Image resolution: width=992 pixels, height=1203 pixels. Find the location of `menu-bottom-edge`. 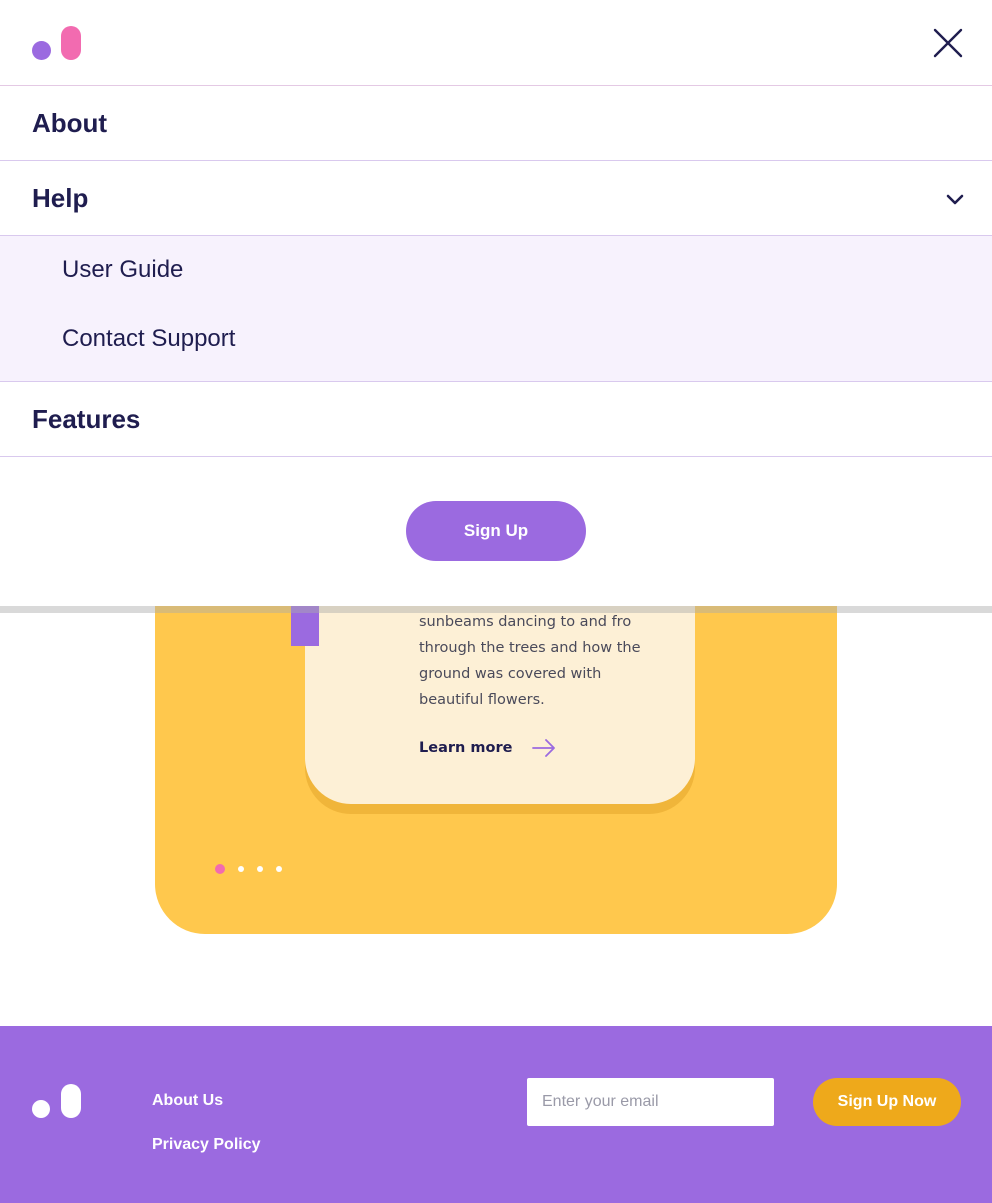

menu-bottom-edge is located at coordinates (496, 609).